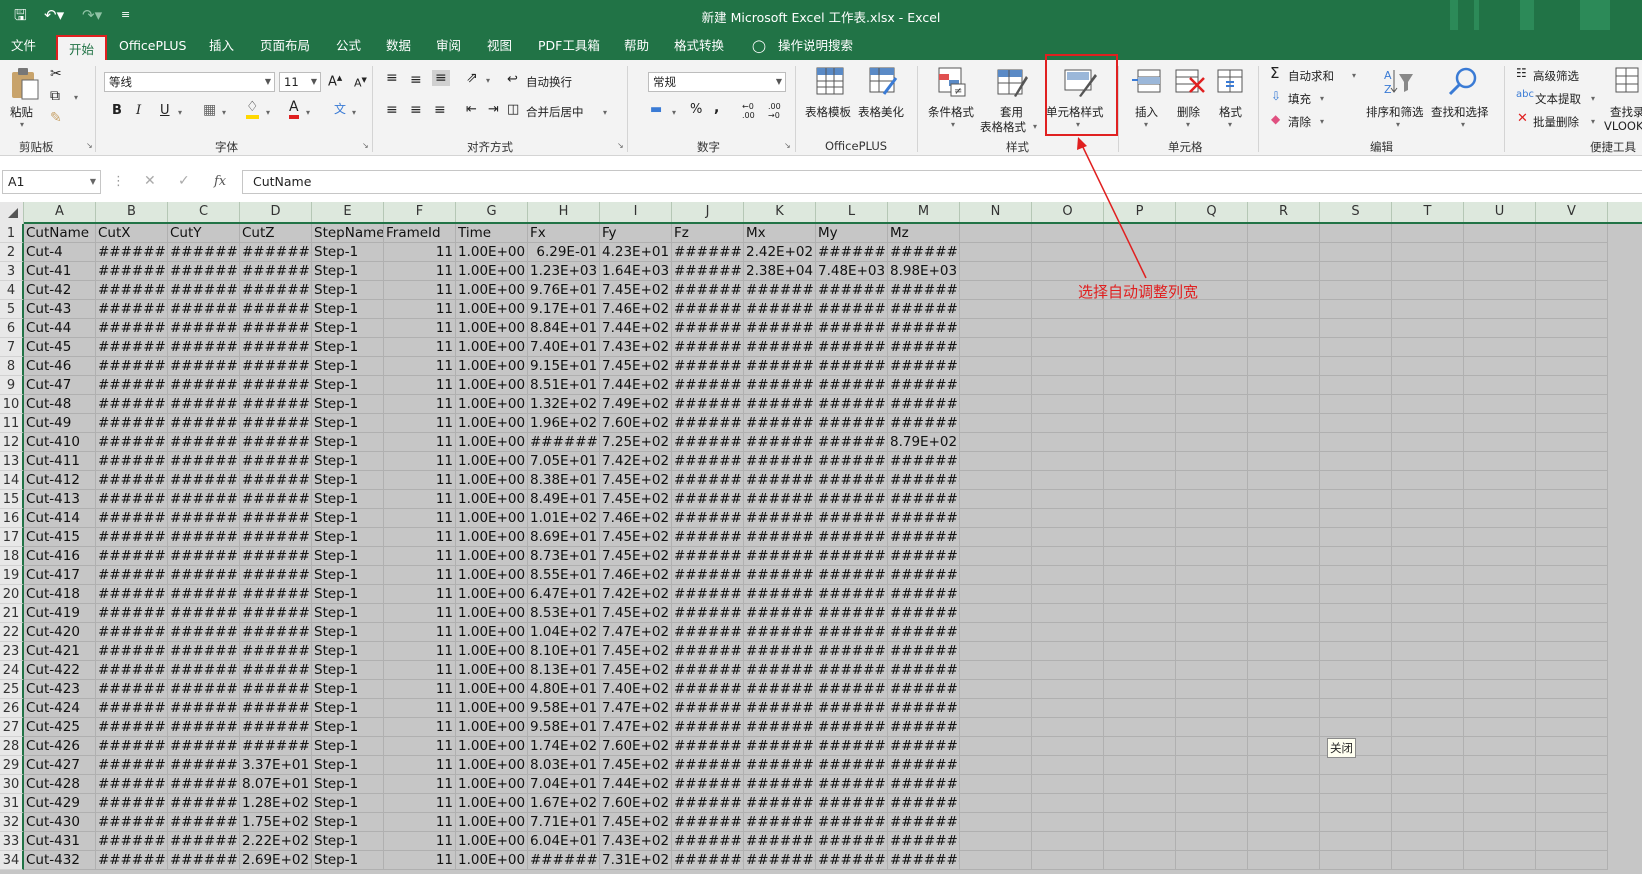 The image size is (1642, 874). Describe the element at coordinates (348, 423) in the screenshot. I see `cell-e11: Step-1` at that location.